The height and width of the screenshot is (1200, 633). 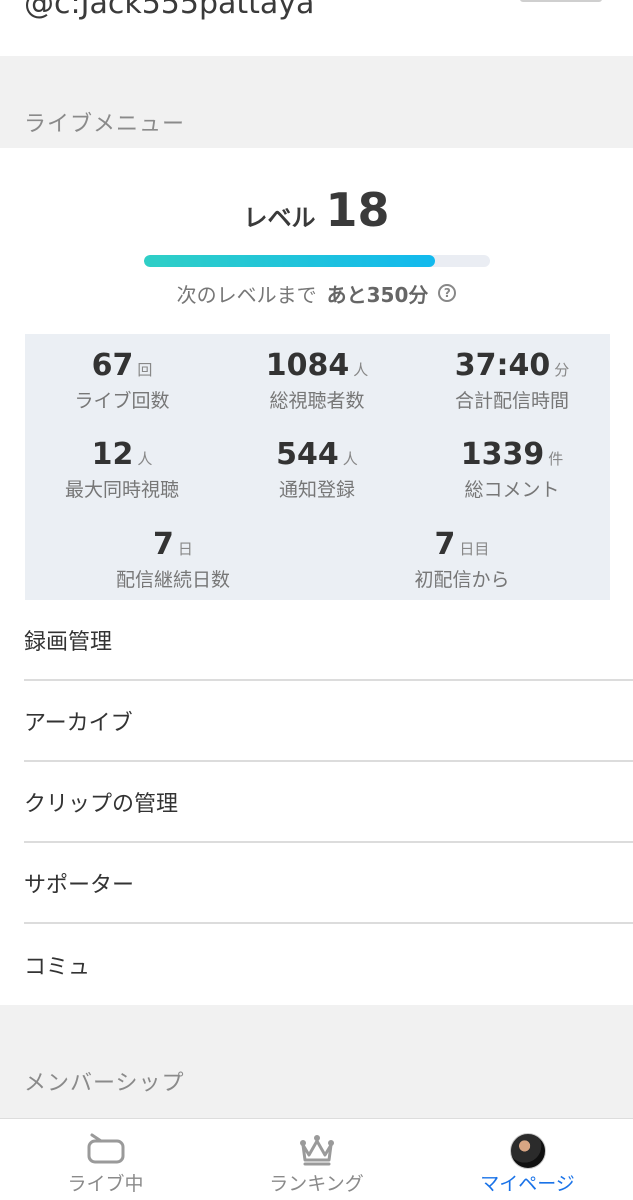 What do you see at coordinates (106, 1151) in the screenshot?
I see `tv-icon` at bounding box center [106, 1151].